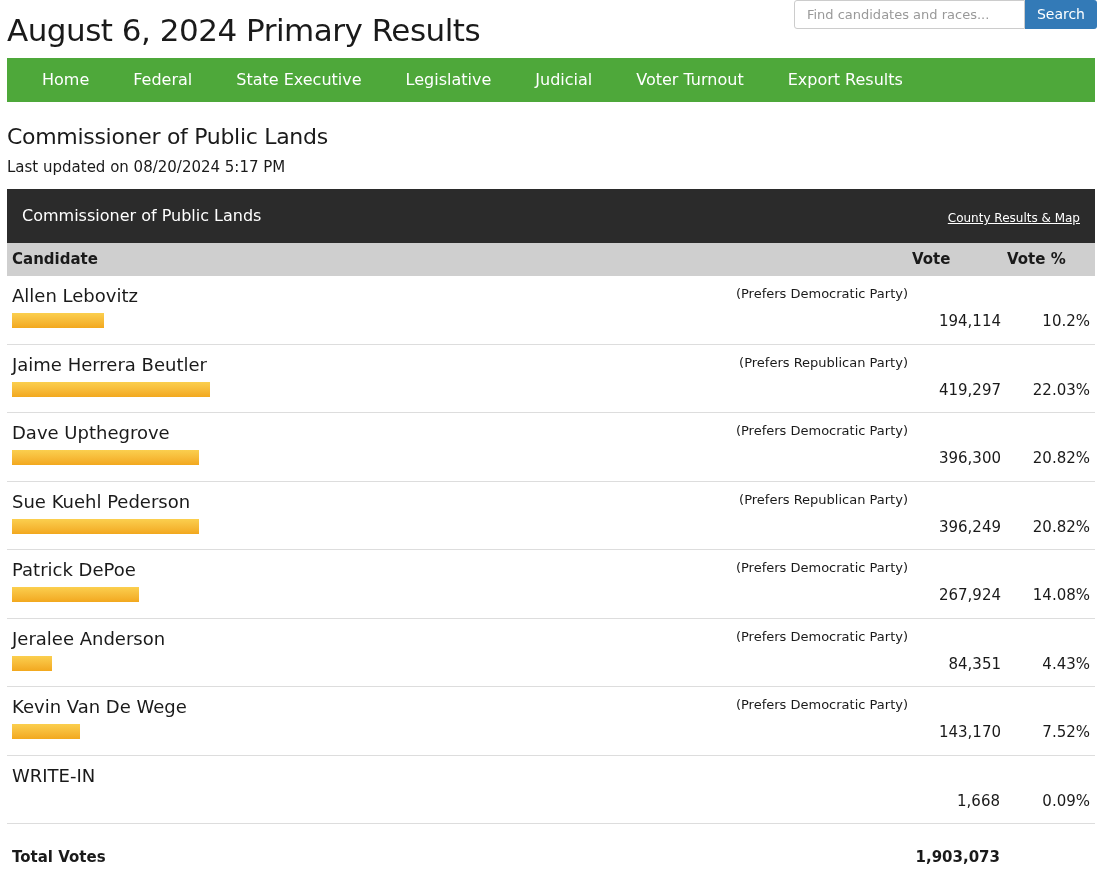  Describe the element at coordinates (59, 857) in the screenshot. I see `total-label: Total Votes` at that location.